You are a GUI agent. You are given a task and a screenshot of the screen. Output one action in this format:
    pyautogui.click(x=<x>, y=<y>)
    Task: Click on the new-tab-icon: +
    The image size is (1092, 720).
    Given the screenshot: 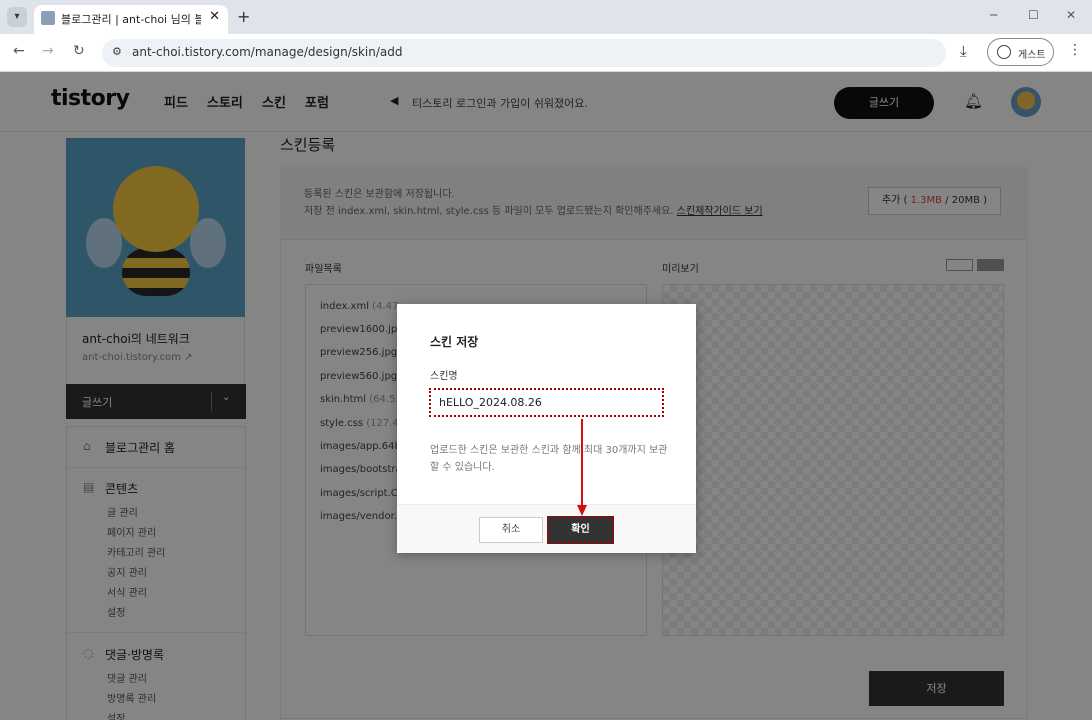 What is the action you would take?
    pyautogui.click(x=243, y=16)
    